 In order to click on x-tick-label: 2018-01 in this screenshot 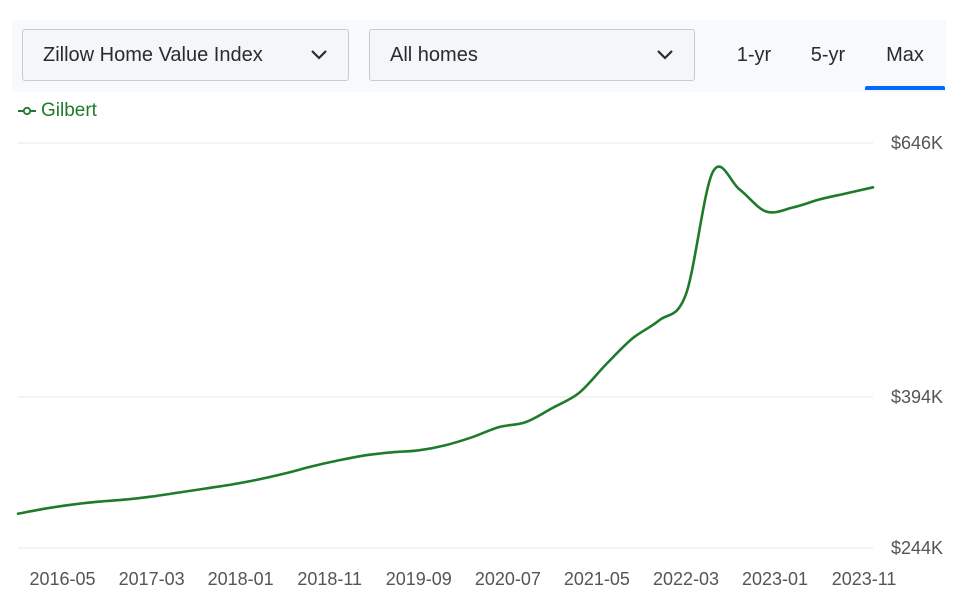, I will do `click(241, 579)`.